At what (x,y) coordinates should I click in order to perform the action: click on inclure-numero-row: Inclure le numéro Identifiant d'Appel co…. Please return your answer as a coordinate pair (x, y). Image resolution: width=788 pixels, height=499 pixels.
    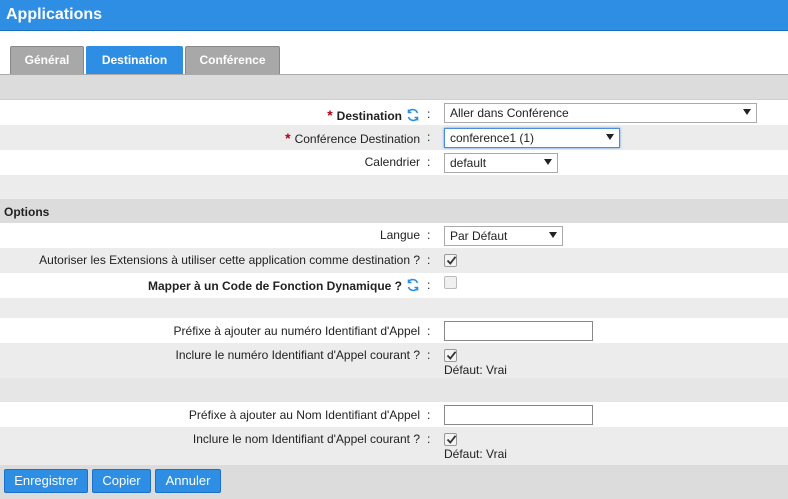
    Looking at the image, I should click on (394, 360).